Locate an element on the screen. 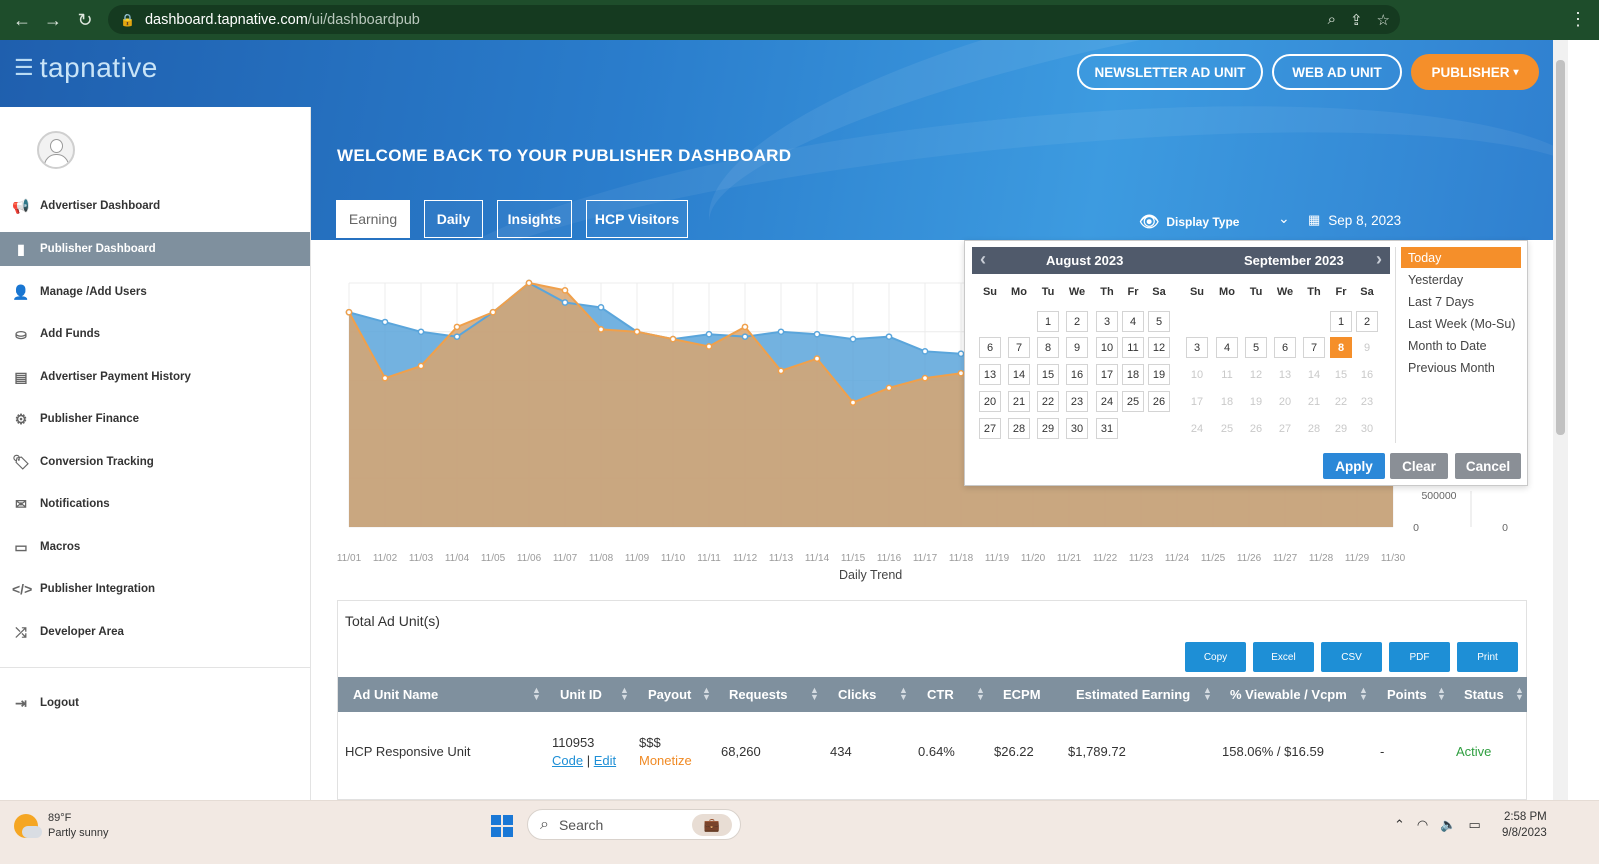 The image size is (1599, 864). sidebar-item-manage-users: 👤 Manage /Add Users is located at coordinates (155, 292).